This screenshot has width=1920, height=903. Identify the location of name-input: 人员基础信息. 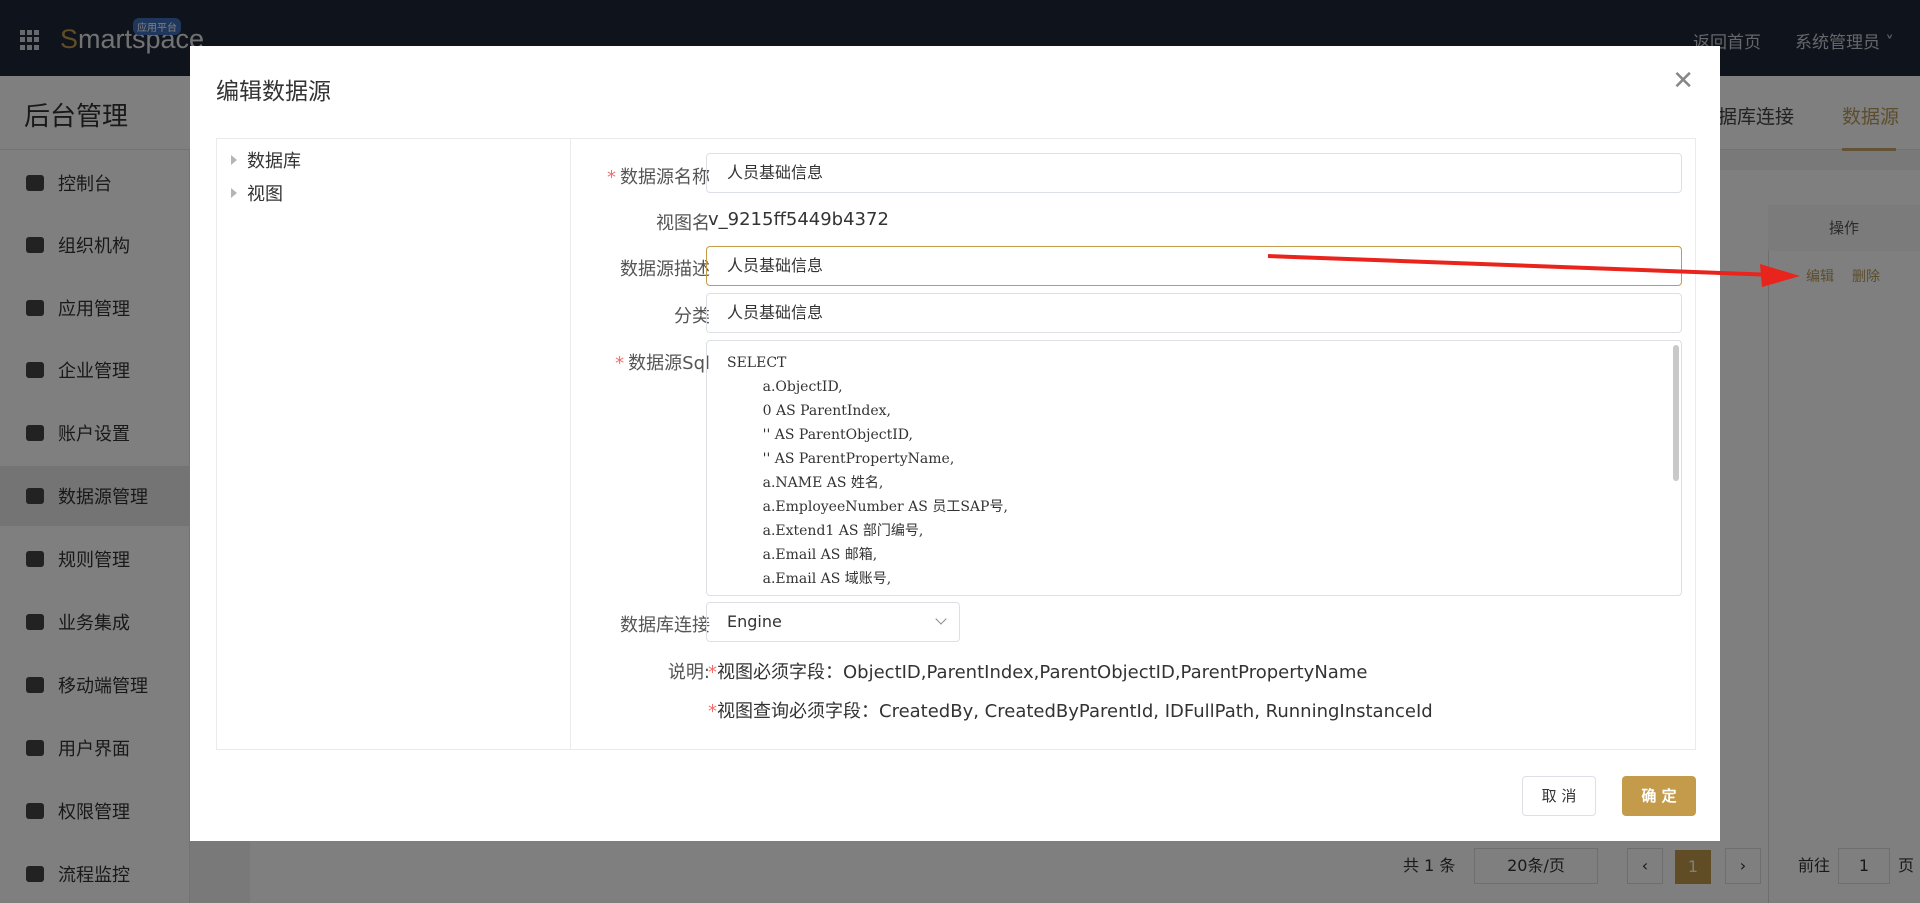
(1194, 173).